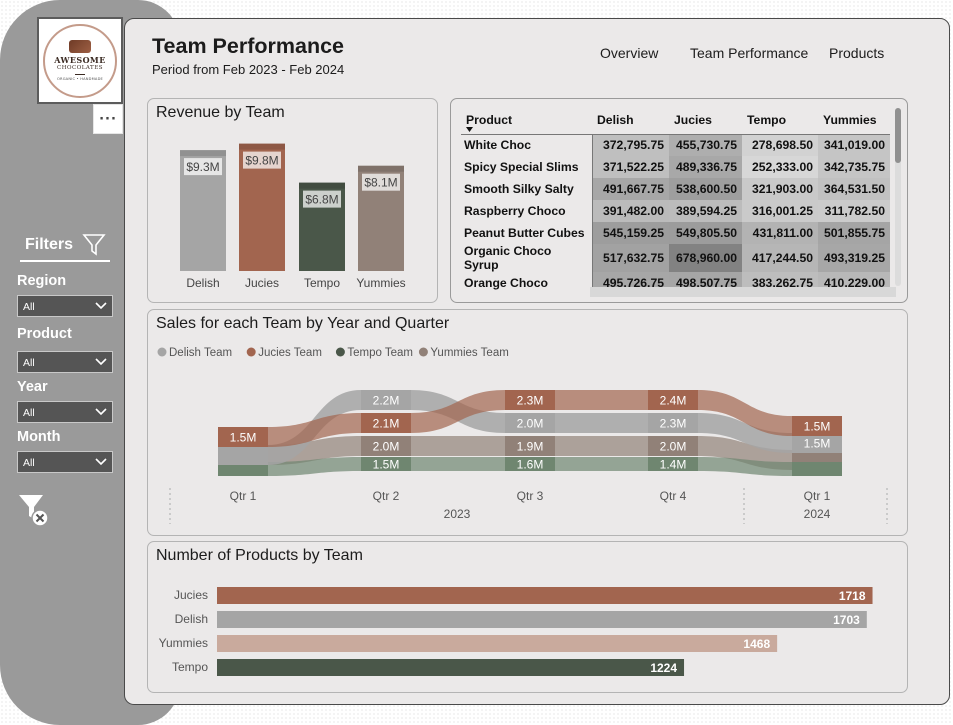 Image resolution: width=953 pixels, height=725 pixels. Describe the element at coordinates (386, 496) in the screenshot. I see `ribbon-quarter-label: Qtr 2` at that location.